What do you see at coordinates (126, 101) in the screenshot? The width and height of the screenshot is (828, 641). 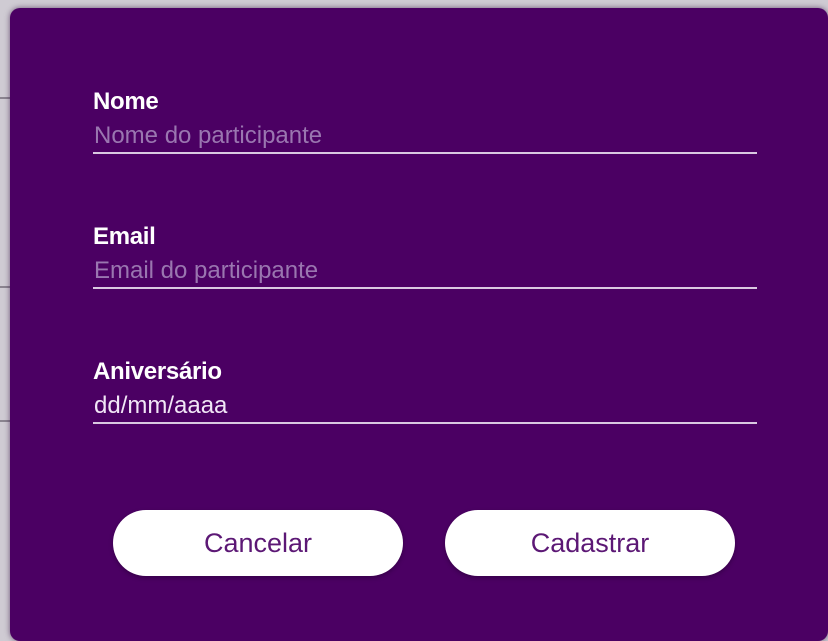 I see `name-label: Nome` at bounding box center [126, 101].